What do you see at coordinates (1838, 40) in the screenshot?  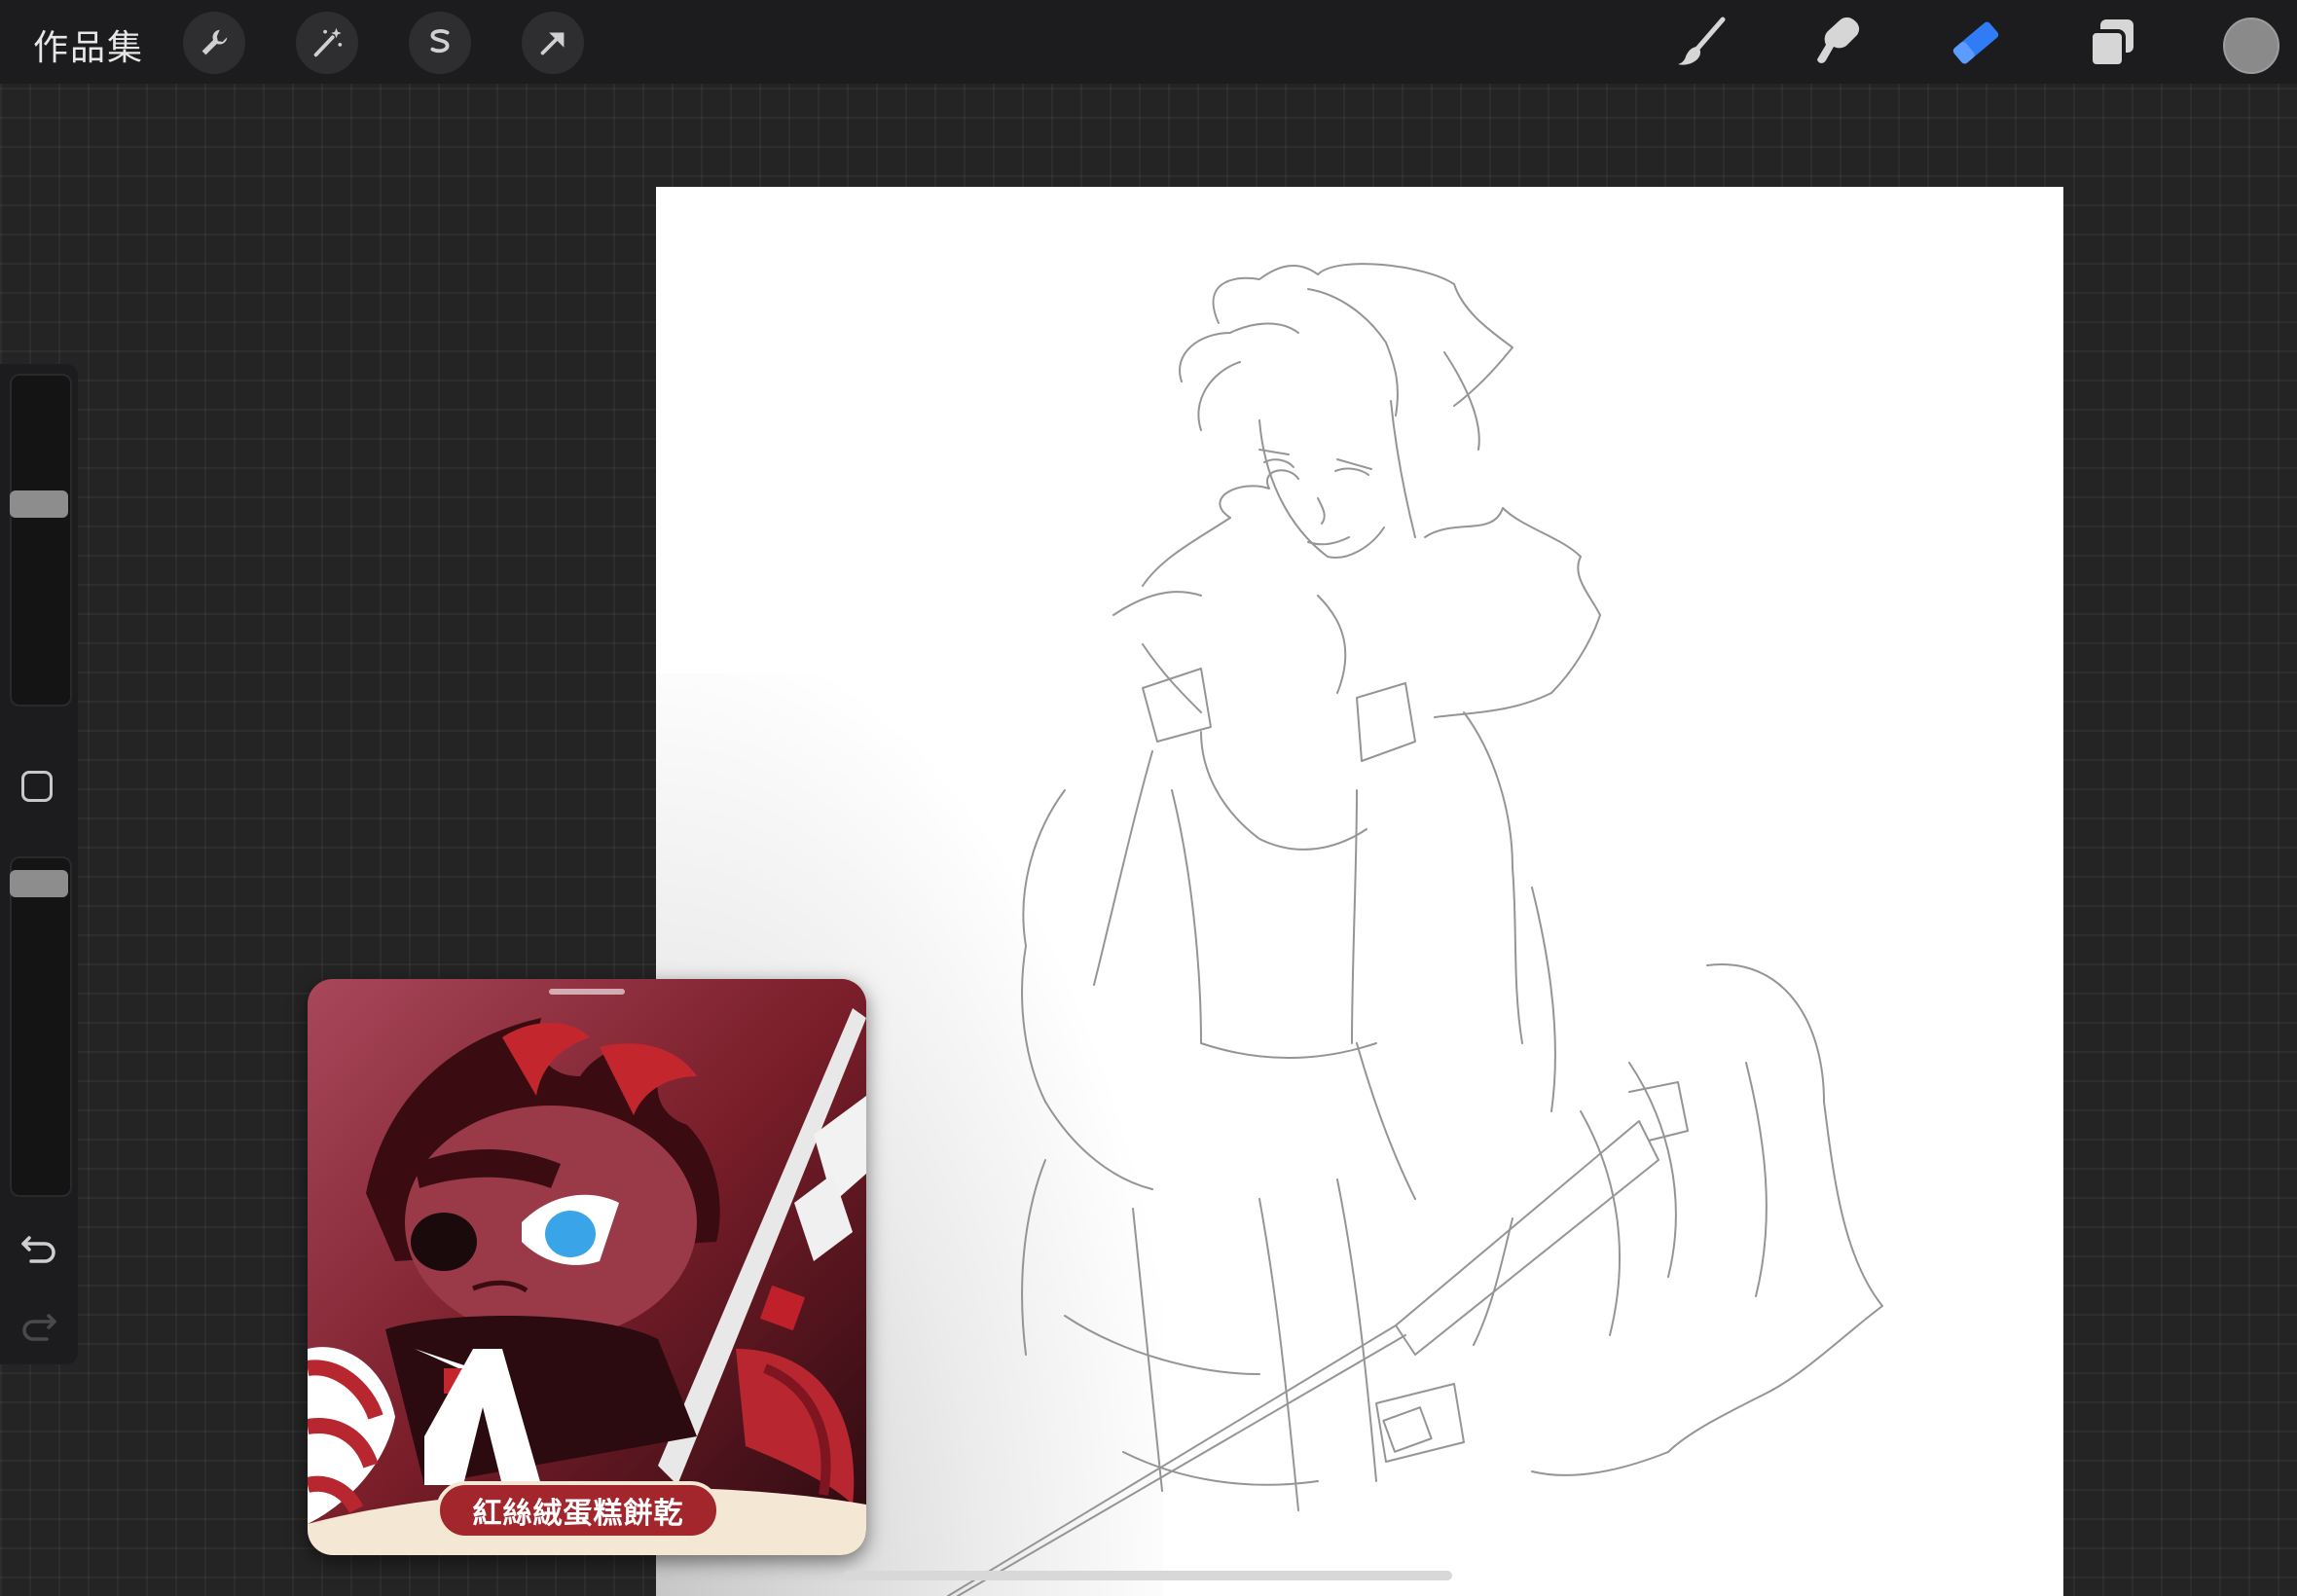 I see `smudge-icon` at bounding box center [1838, 40].